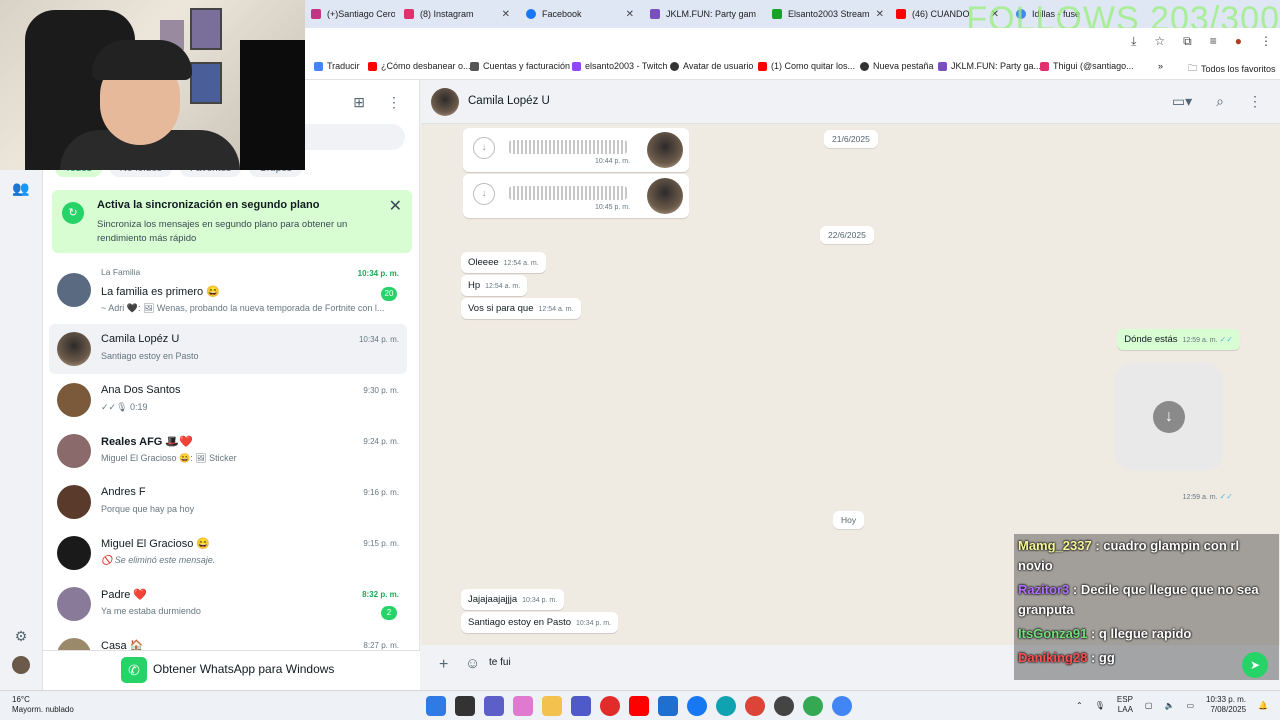  I want to click on network-icon: ▢, so click(1149, 705).